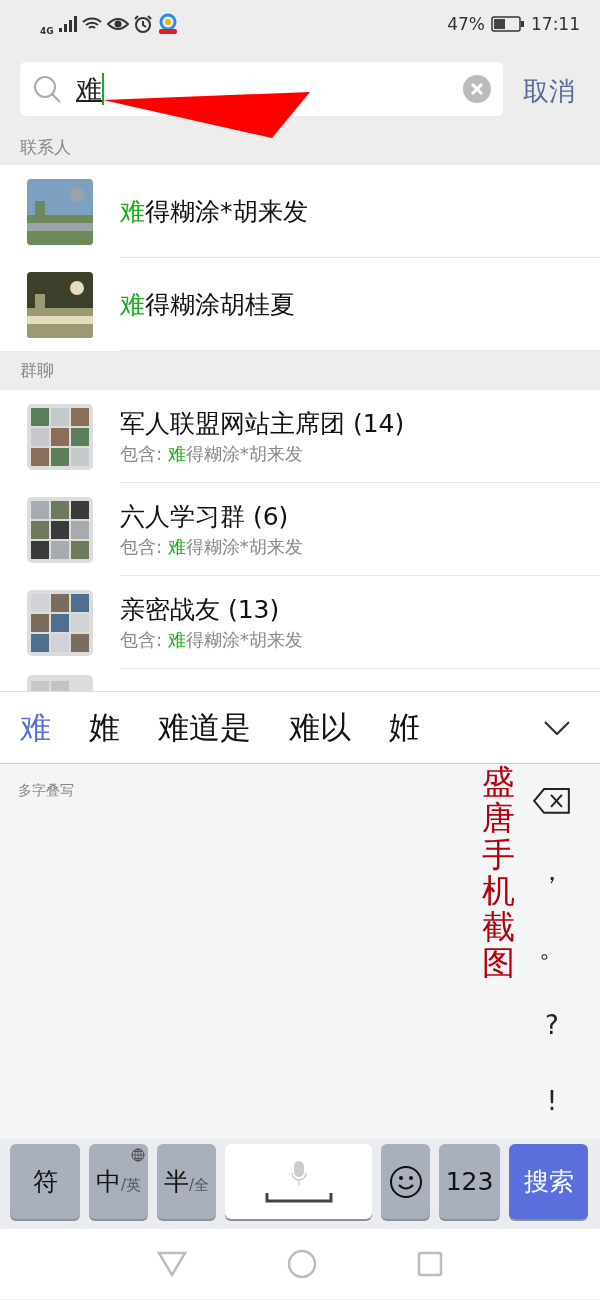 The height and width of the screenshot is (1300, 600). What do you see at coordinates (298, 1172) in the screenshot?
I see `microphone-icon` at bounding box center [298, 1172].